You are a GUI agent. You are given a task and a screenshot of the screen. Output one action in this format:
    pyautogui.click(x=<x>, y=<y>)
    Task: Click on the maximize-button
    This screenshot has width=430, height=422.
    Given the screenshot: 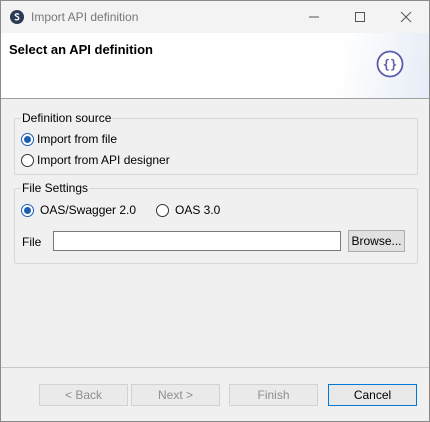 What is the action you would take?
    pyautogui.click(x=360, y=17)
    